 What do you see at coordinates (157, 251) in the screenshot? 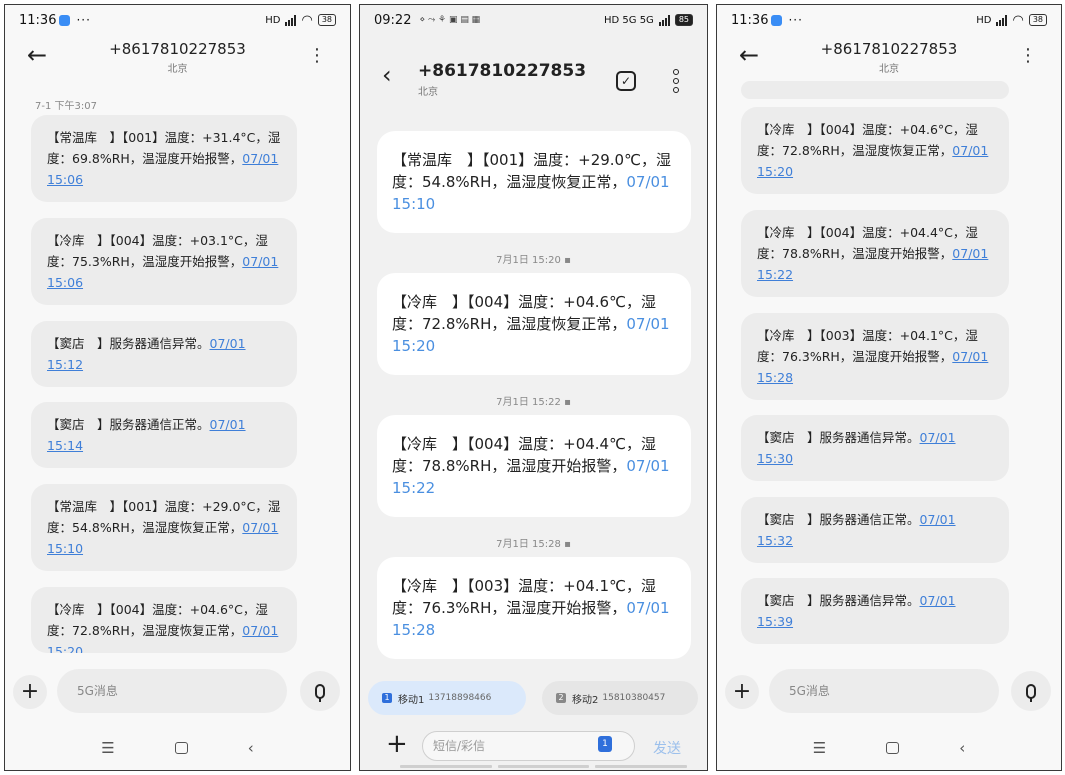
I see `message-text: 【冷库 】【004】温度：+03.1°C，湿度：75.3%RH，温湿度开始报警，` at bounding box center [157, 251].